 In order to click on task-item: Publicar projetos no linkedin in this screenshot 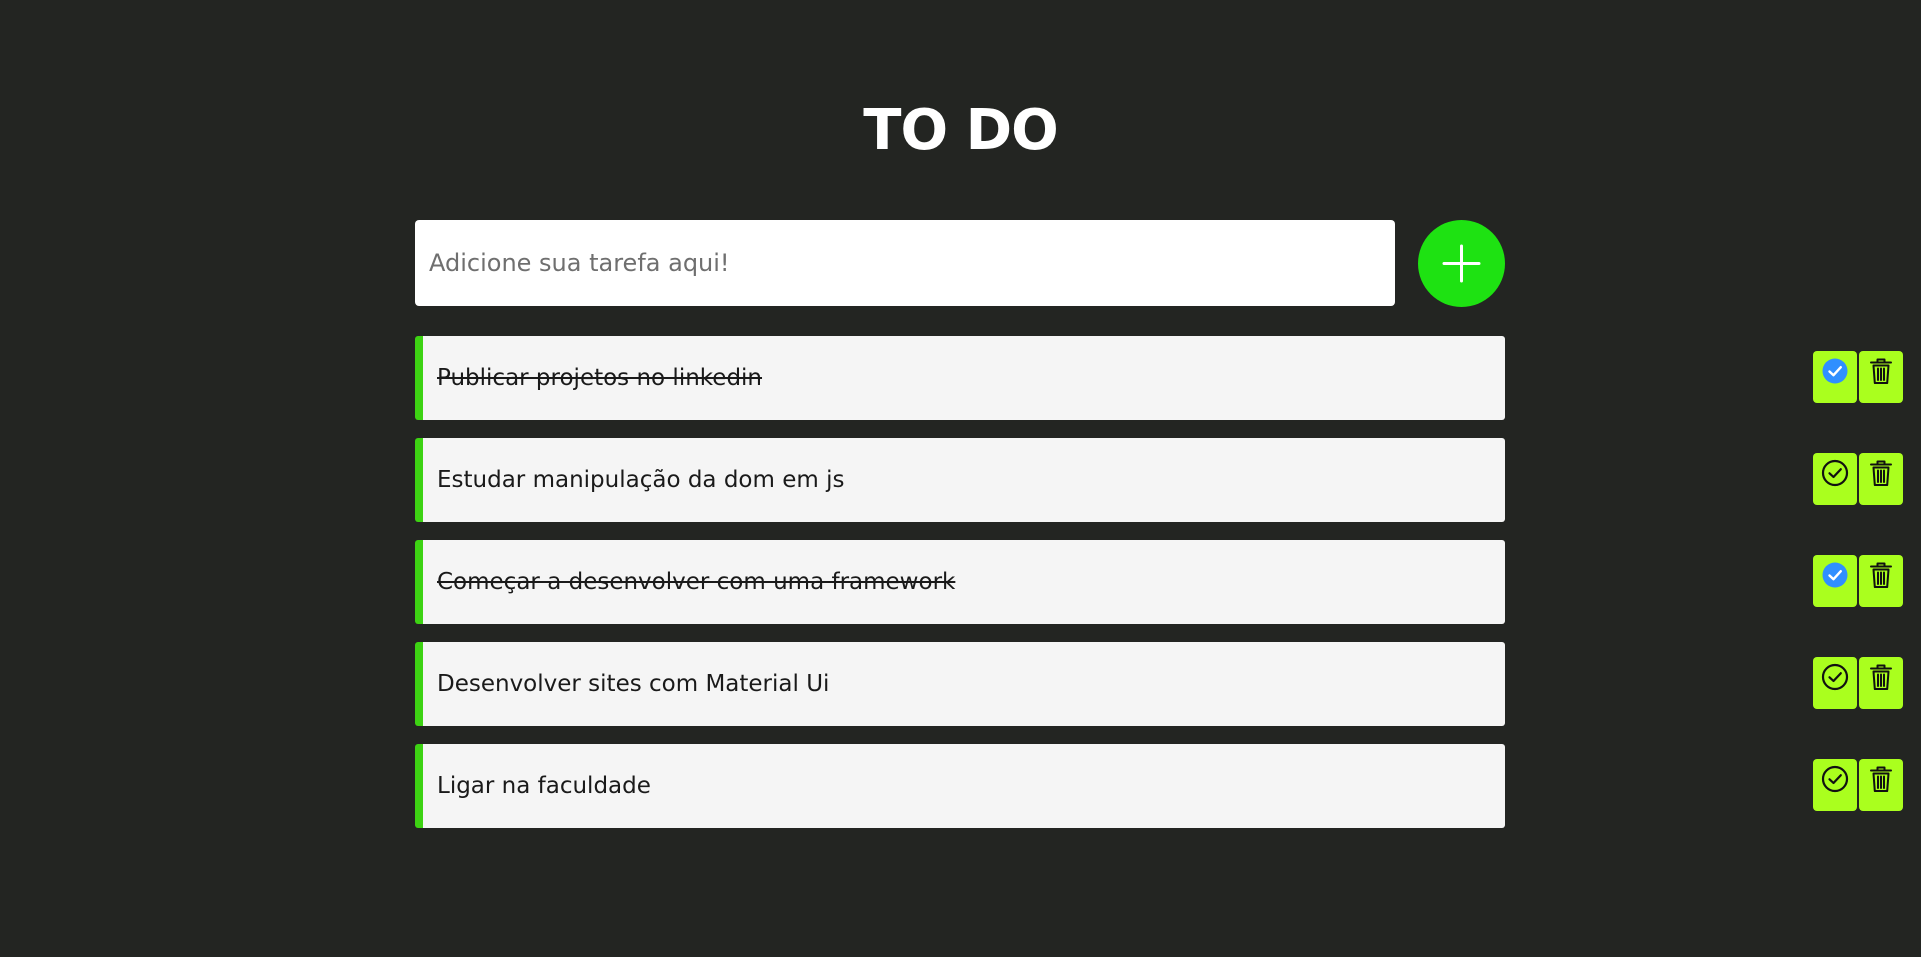, I will do `click(1159, 378)`.